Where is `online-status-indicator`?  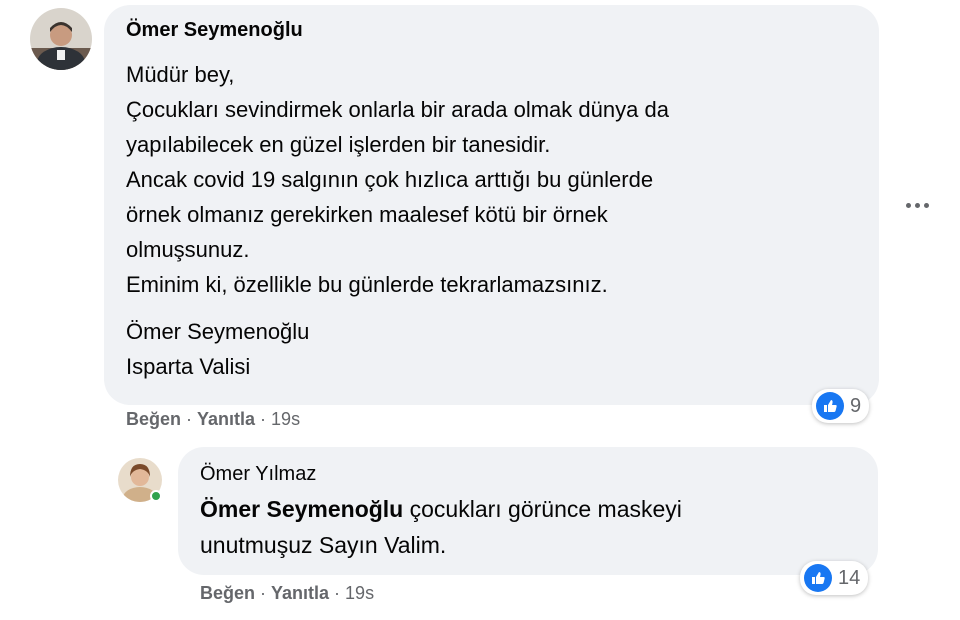
online-status-indicator is located at coordinates (156, 496).